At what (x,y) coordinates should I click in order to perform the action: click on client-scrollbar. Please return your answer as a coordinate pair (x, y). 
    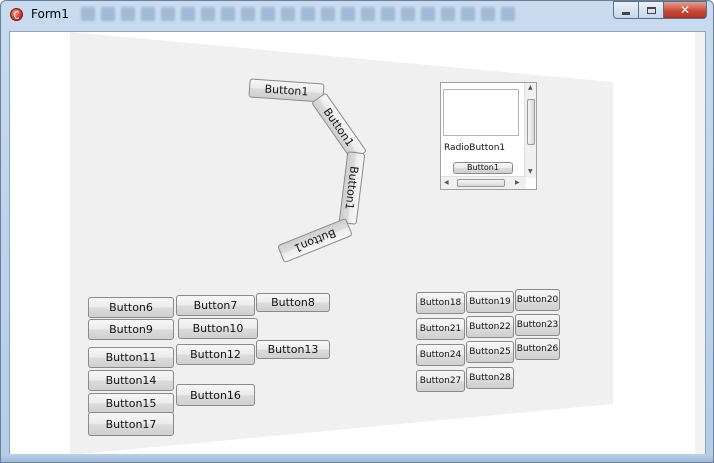
    Looking at the image, I should click on (700, 243).